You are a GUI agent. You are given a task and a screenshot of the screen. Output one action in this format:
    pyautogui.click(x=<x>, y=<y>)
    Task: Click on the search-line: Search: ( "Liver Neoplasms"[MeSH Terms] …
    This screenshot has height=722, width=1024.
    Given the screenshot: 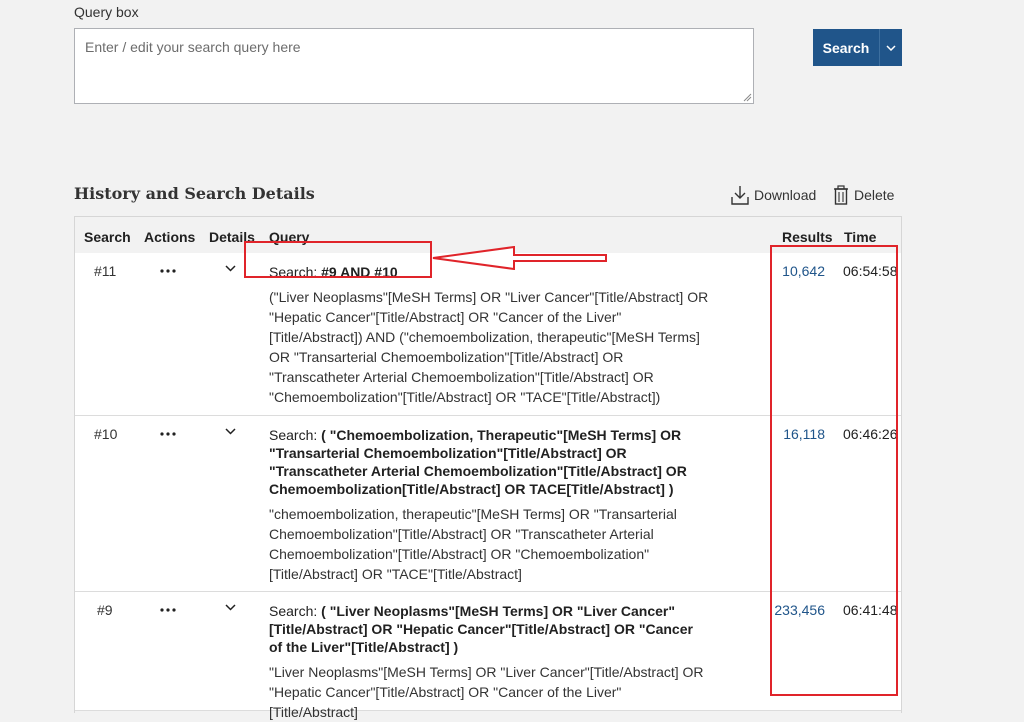 What is the action you would take?
    pyautogui.click(x=489, y=629)
    